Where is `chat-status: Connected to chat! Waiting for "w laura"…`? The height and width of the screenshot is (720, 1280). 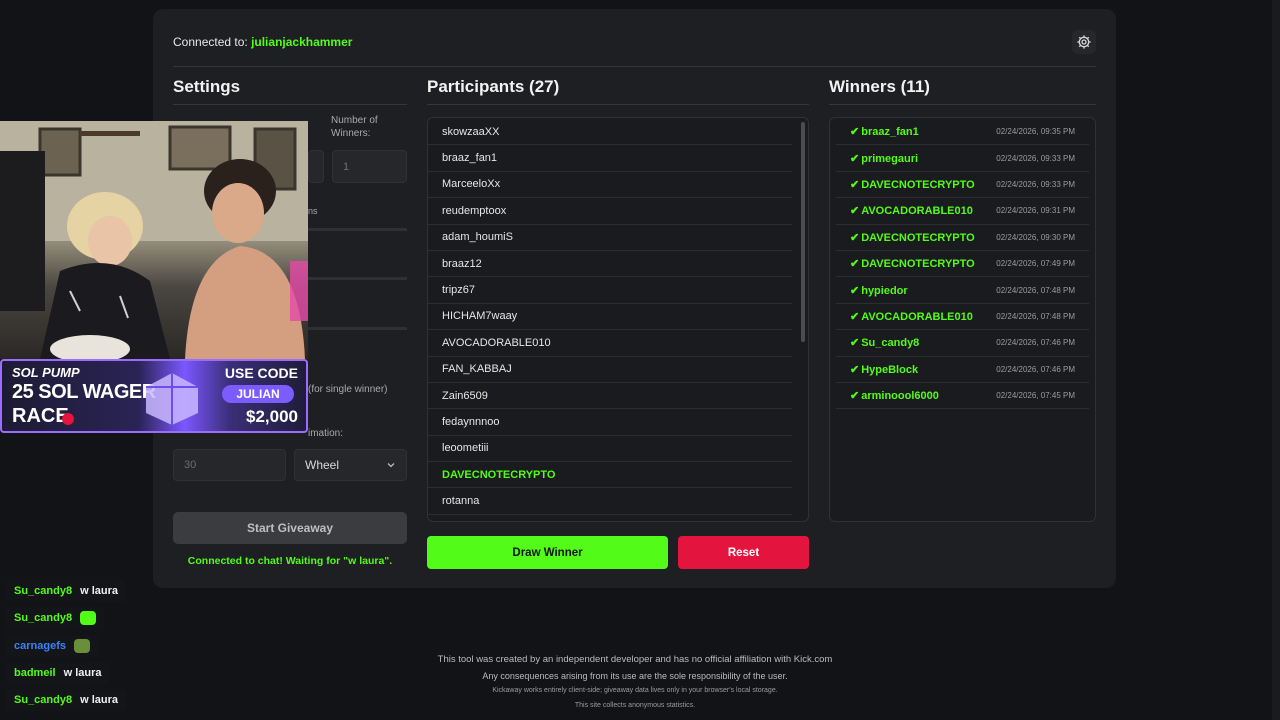 chat-status: Connected to chat! Waiting for "w laura"… is located at coordinates (290, 561).